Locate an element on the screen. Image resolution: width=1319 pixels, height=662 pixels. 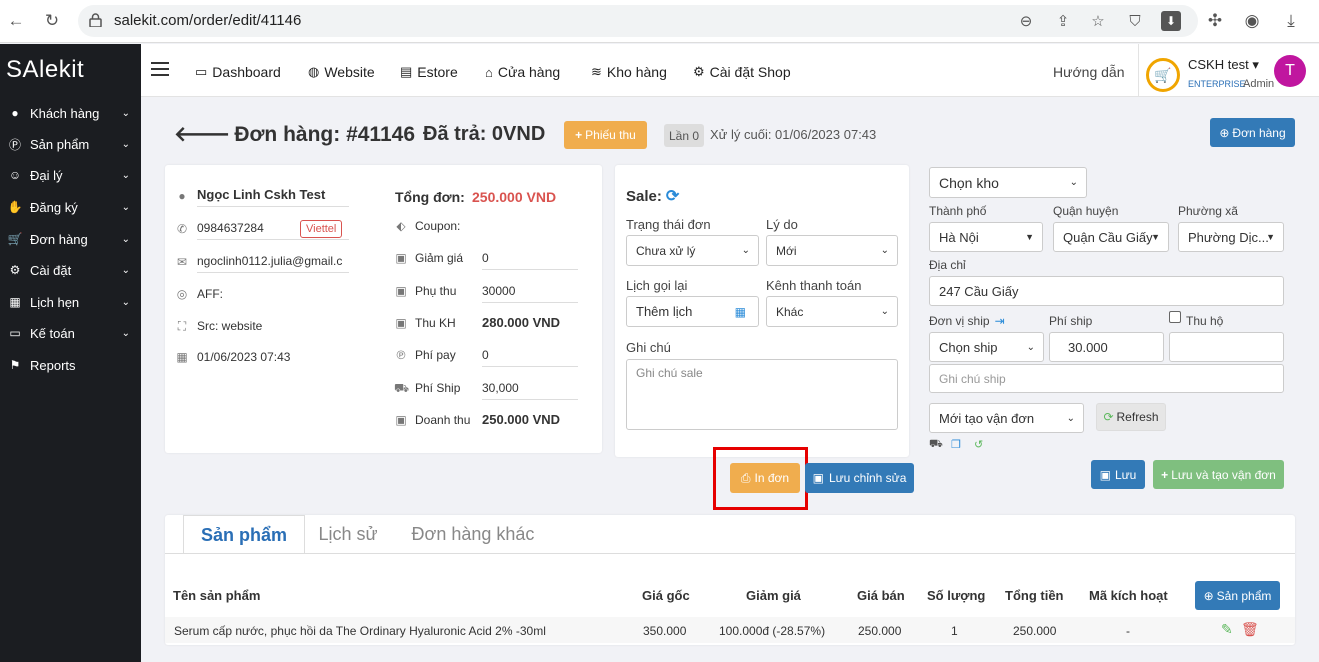
paid-amount: Đã trả: 0VND is located at coordinates (484, 134).